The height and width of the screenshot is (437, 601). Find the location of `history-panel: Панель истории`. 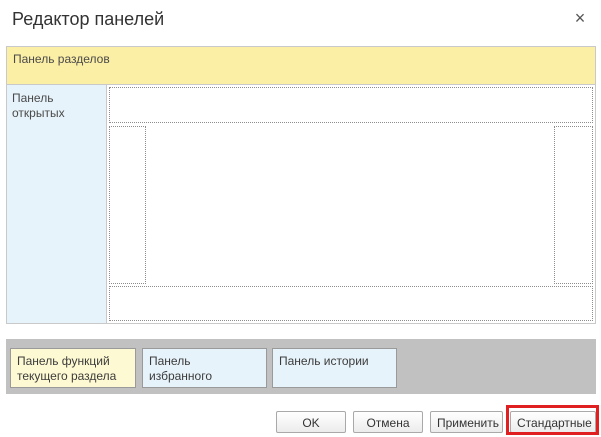

history-panel: Панель истории is located at coordinates (334, 368).